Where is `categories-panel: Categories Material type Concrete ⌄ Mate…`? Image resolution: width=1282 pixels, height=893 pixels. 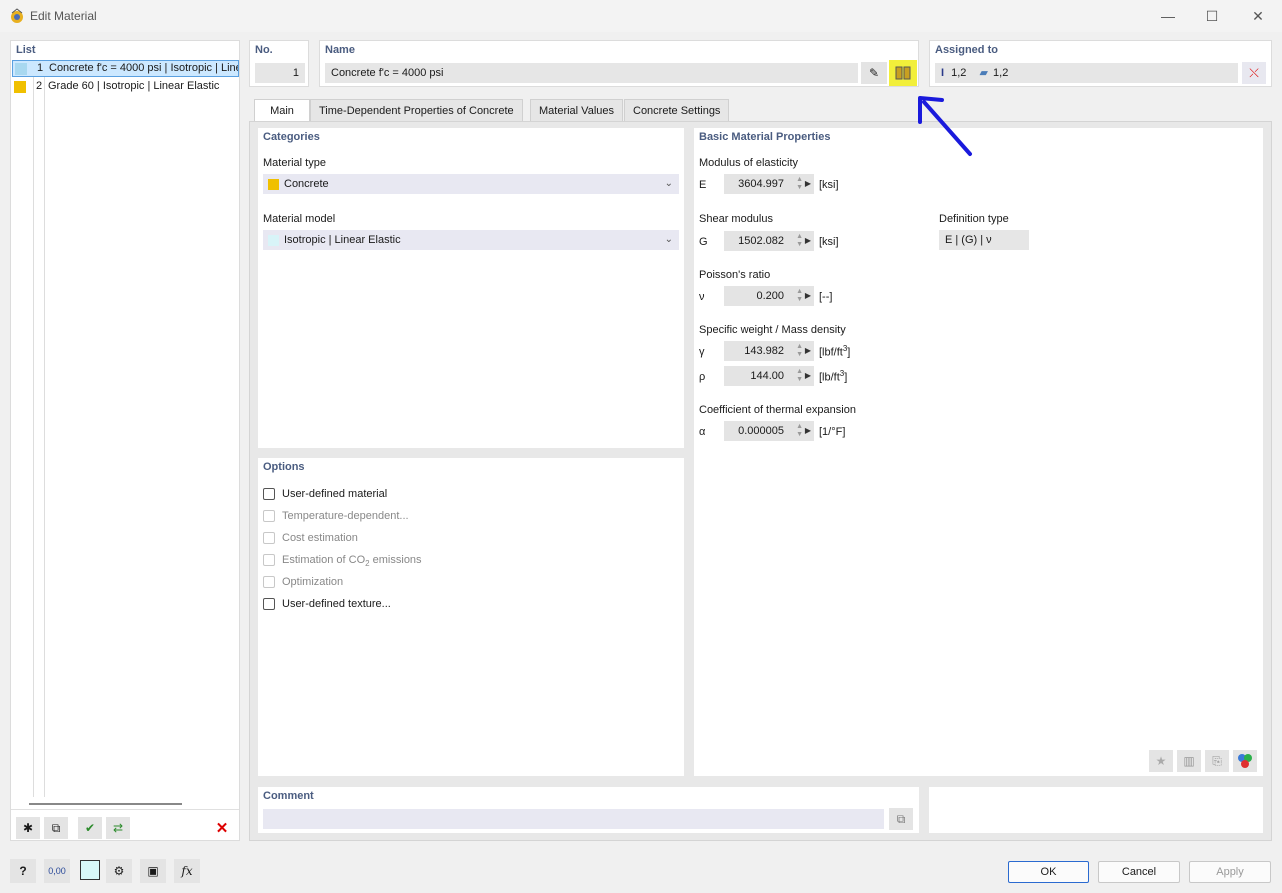 categories-panel: Categories Material type Concrete ⌄ Mate… is located at coordinates (471, 288).